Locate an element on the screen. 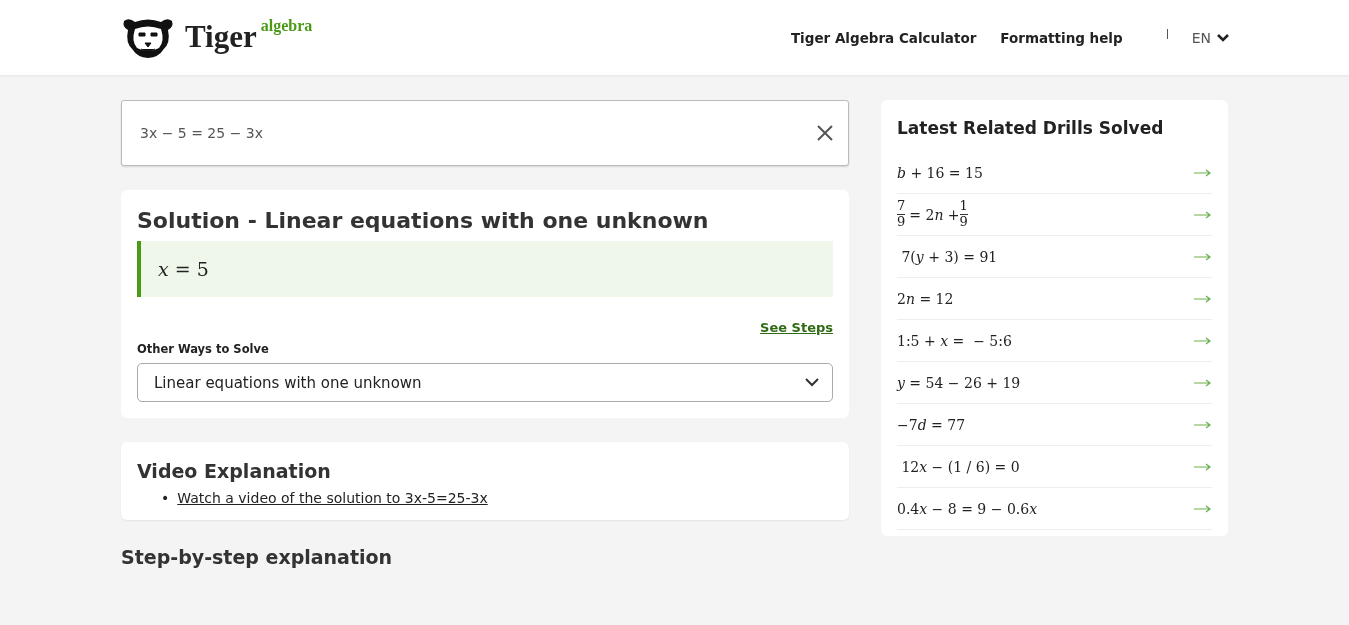 This screenshot has width=1349, height=625. drill-equation: 12x − (1 / 6) = 0 is located at coordinates (958, 466).